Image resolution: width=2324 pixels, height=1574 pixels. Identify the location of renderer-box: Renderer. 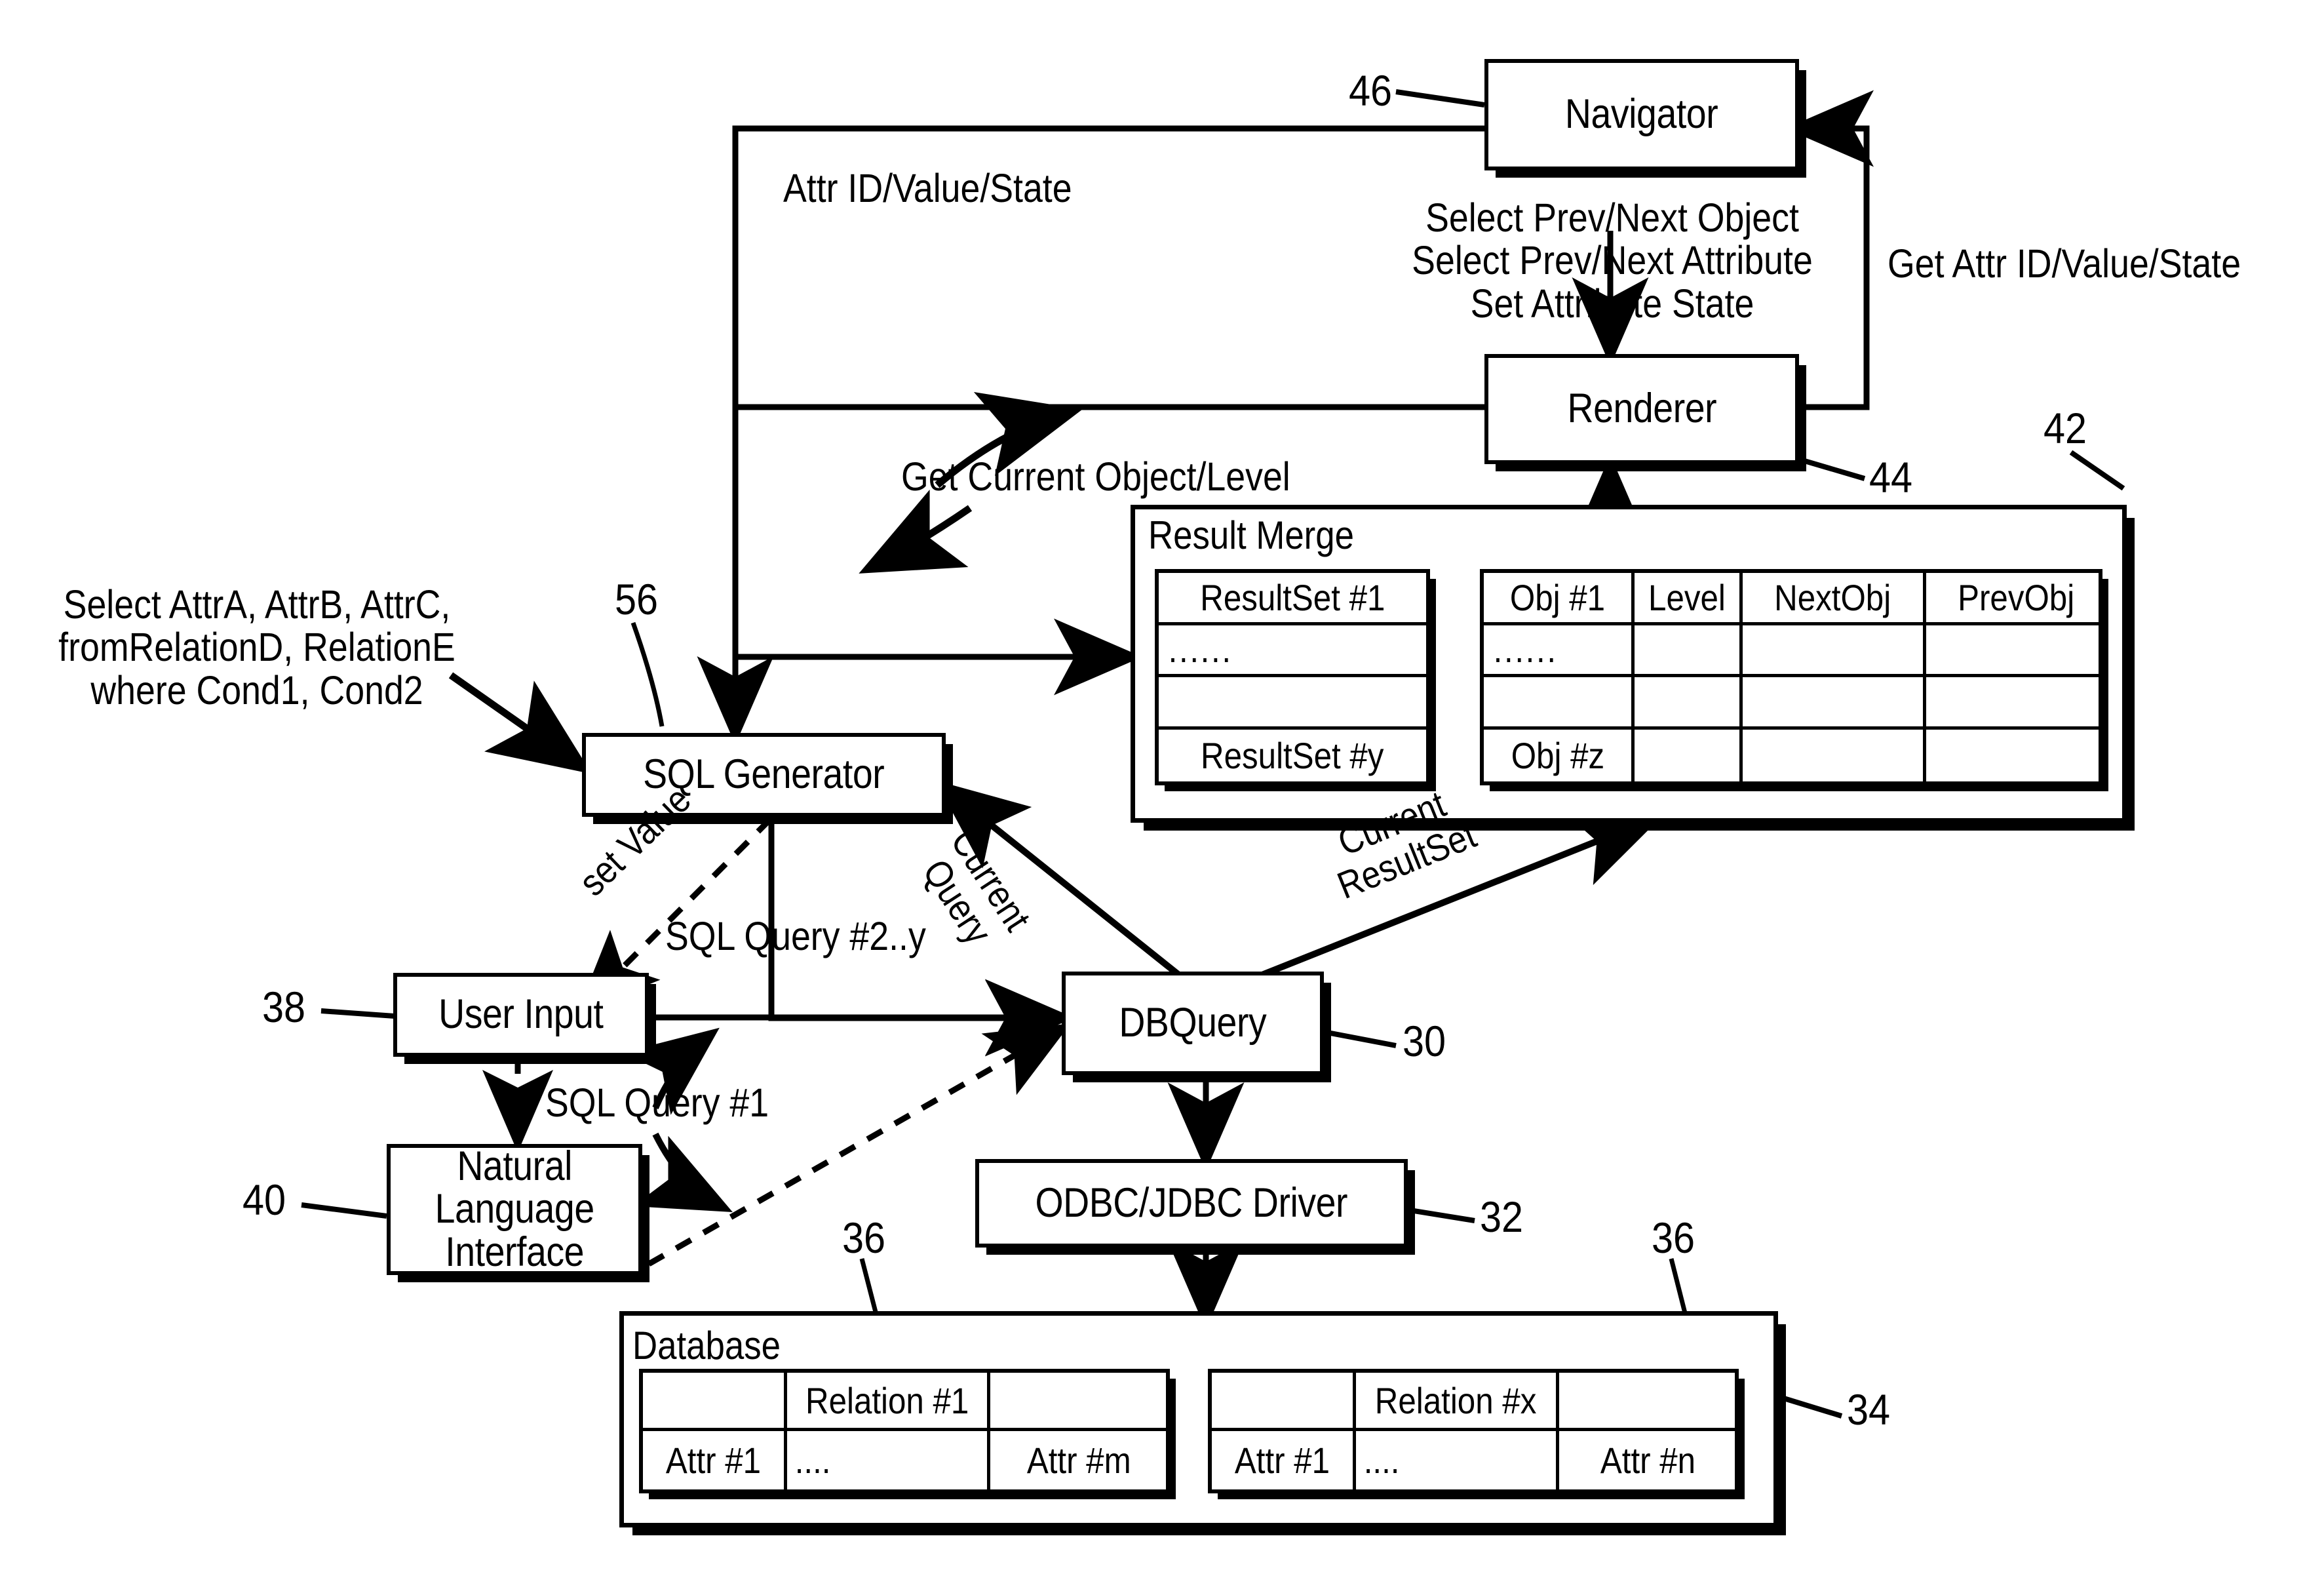
(1641, 409).